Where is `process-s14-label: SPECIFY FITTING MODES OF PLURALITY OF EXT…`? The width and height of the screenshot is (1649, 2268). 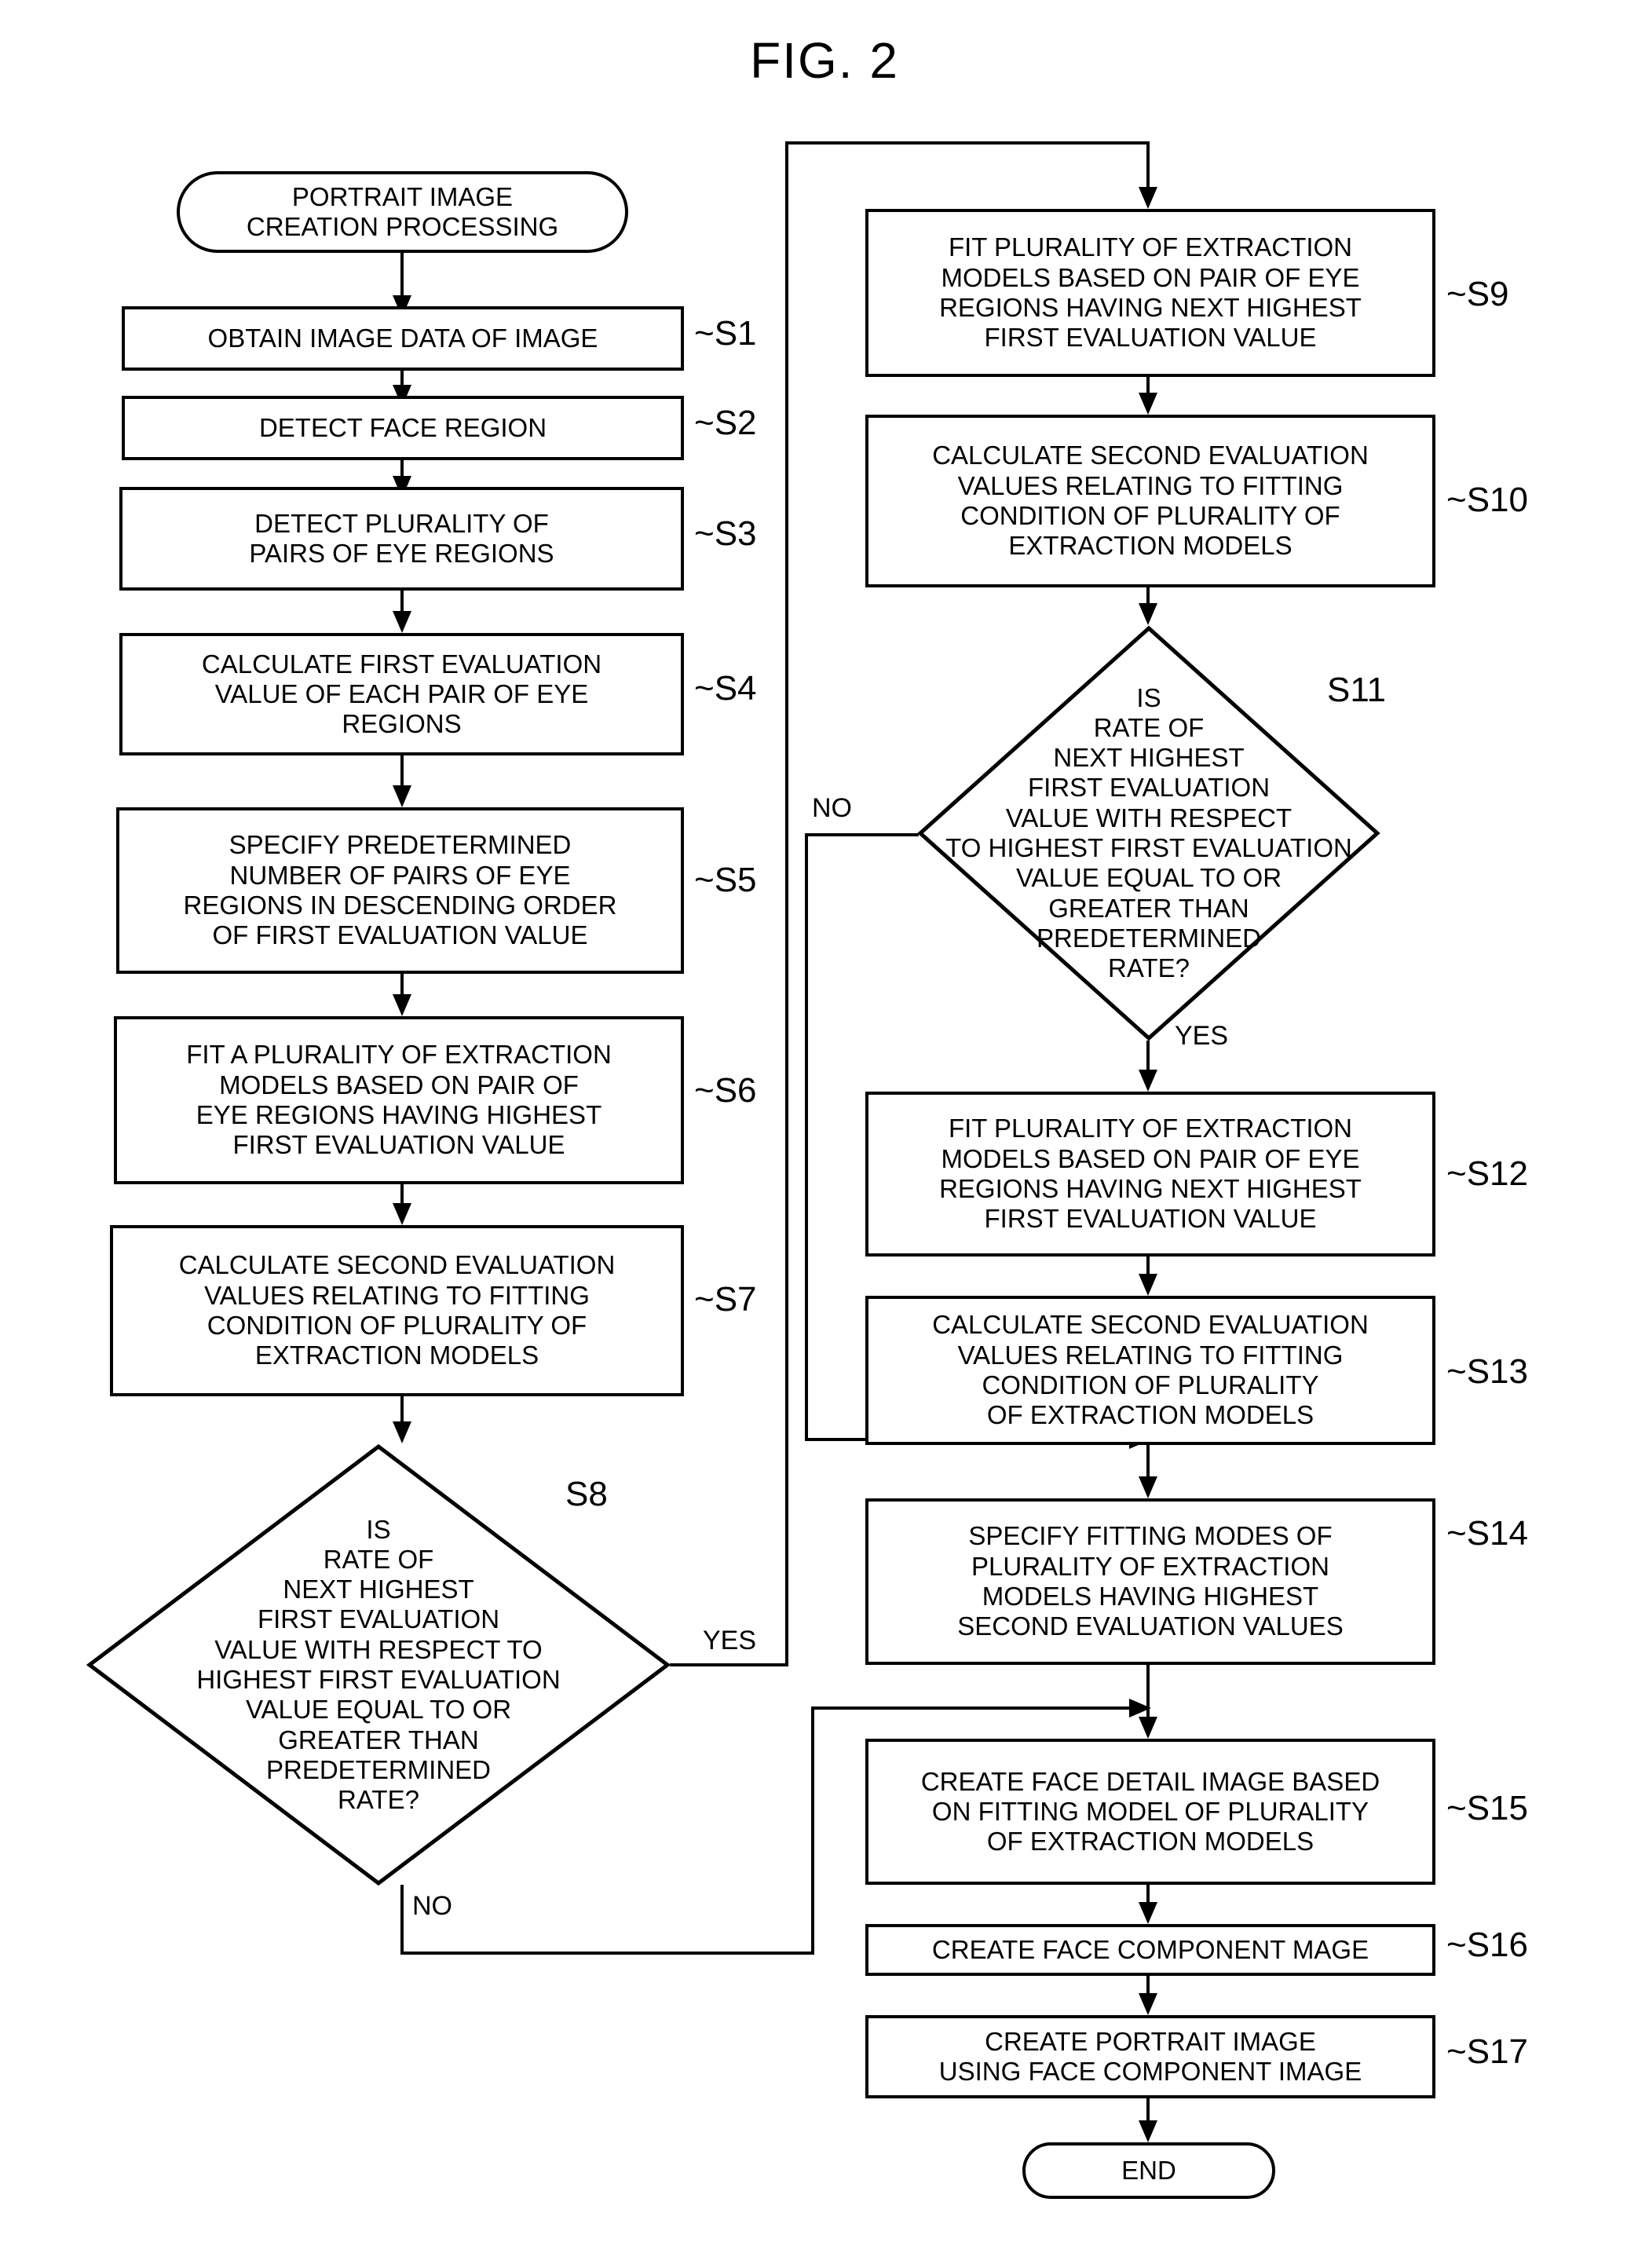
process-s14-label: SPECIFY FITTING MODES OF PLURALITY OF EXT… is located at coordinates (1150, 1581).